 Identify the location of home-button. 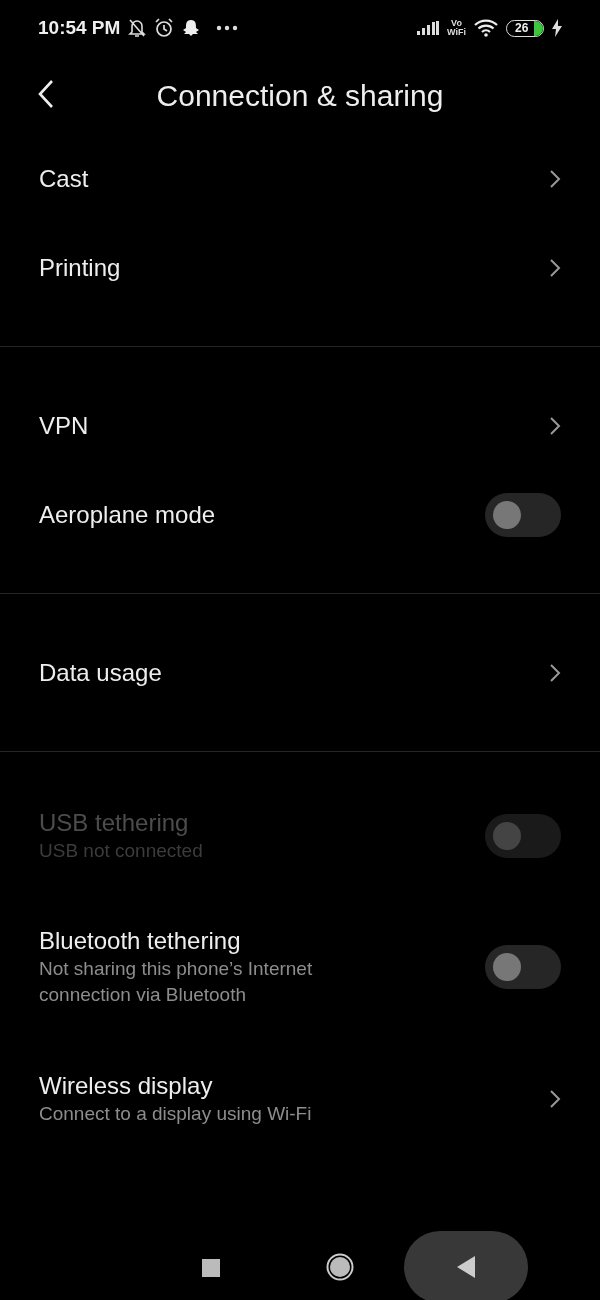
(340, 1267).